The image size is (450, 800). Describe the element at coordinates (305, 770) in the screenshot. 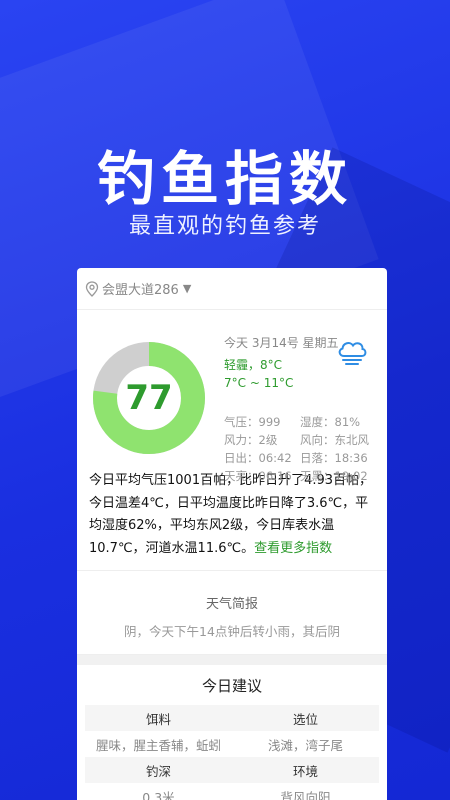

I see `advice-header-environment: 环境` at that location.